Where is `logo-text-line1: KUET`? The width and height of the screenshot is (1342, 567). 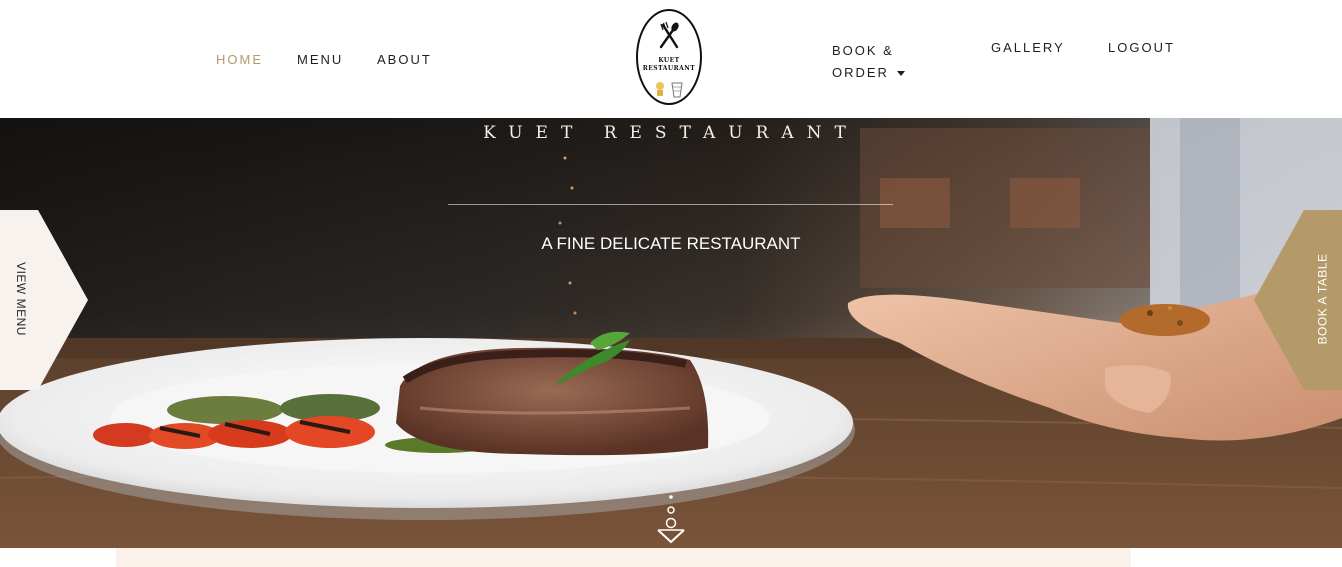 logo-text-line1: KUET is located at coordinates (669, 60).